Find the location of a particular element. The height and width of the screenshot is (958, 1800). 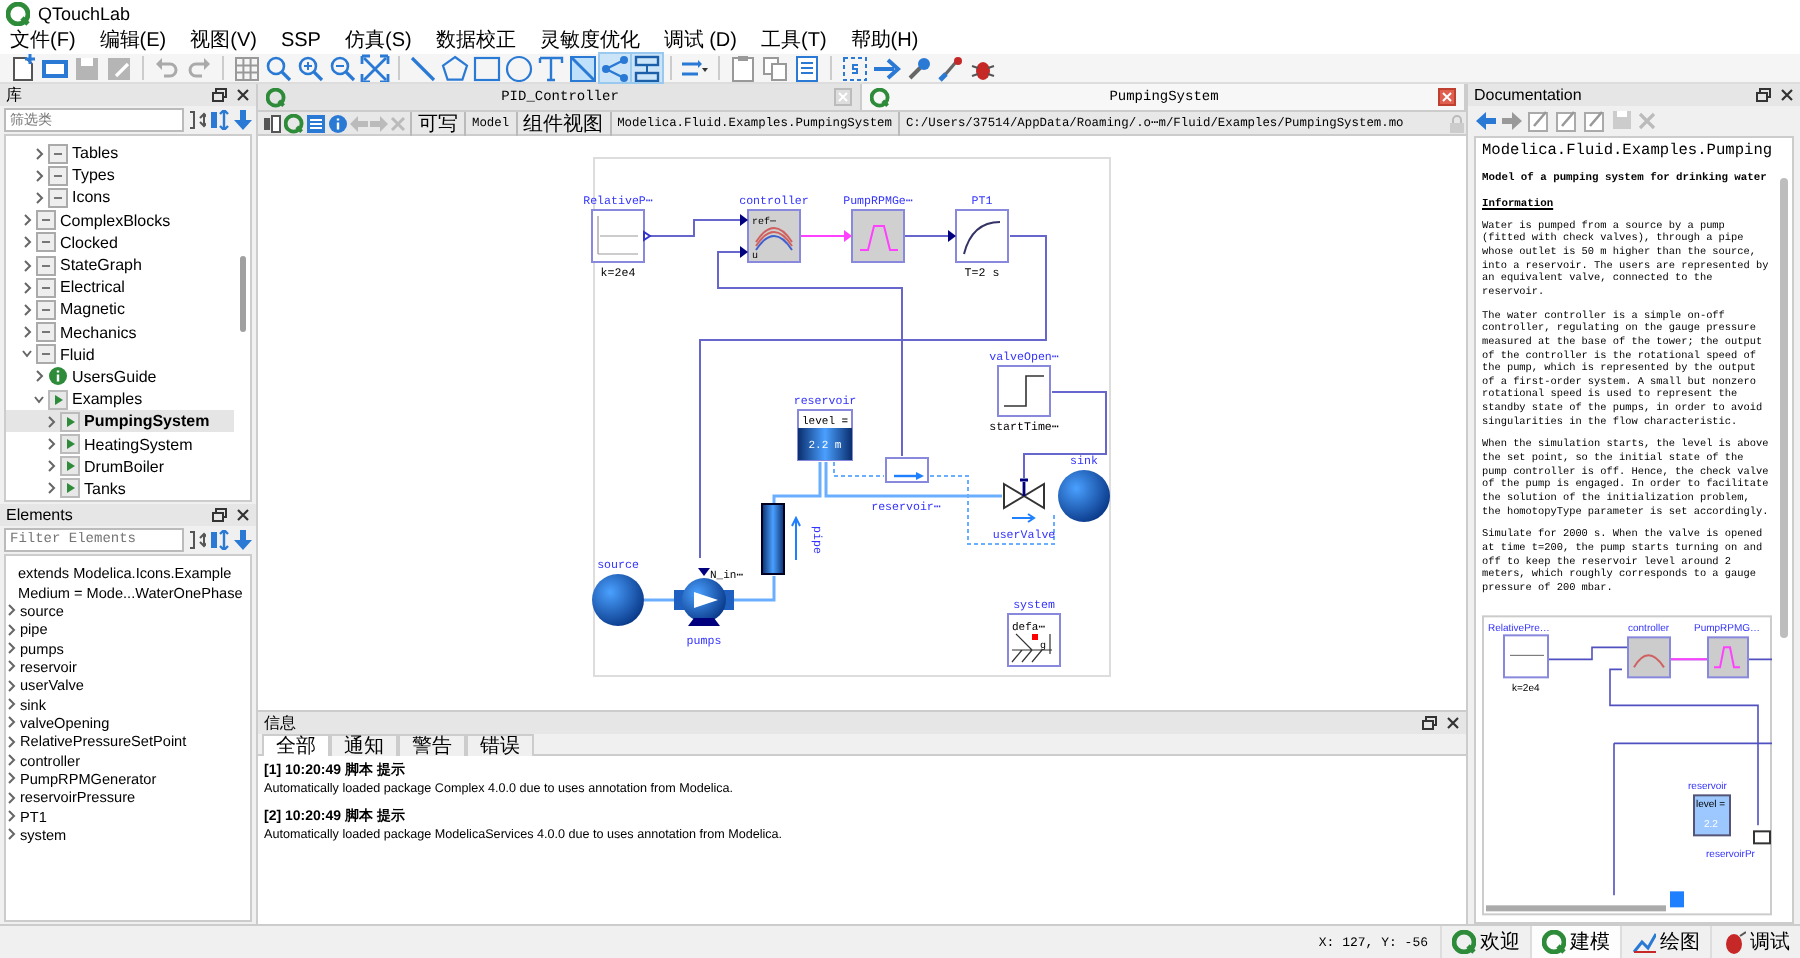

tree-item: Electrical is located at coordinates (67, 287).